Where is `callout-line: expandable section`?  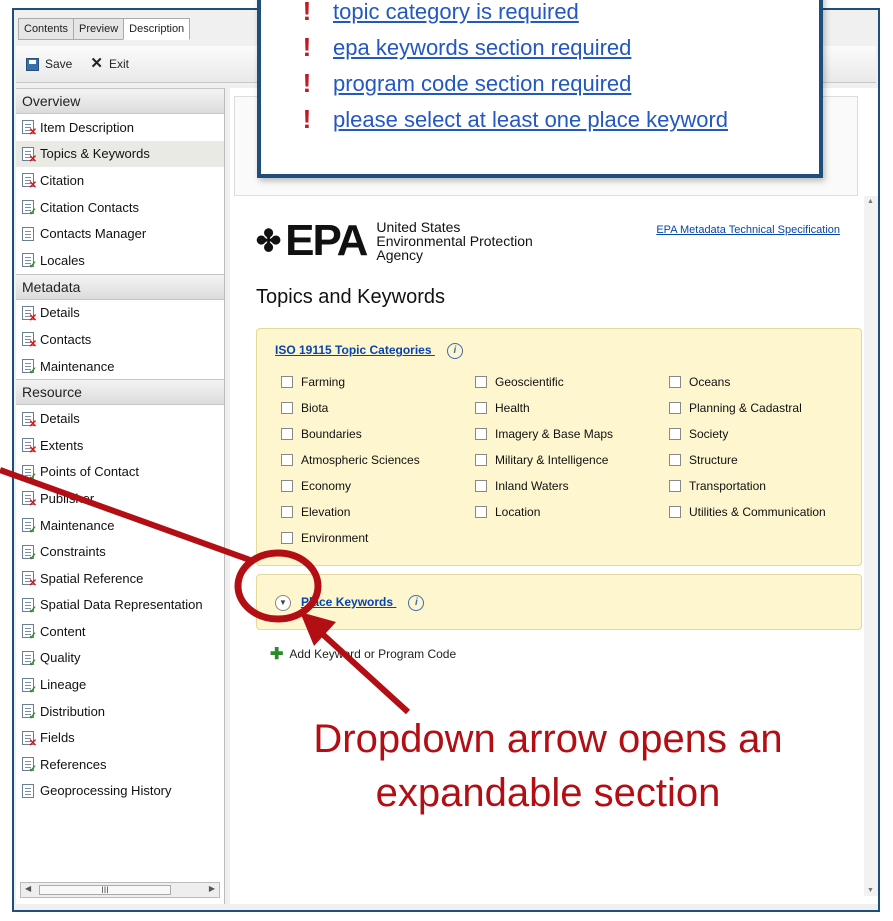
callout-line: expandable section is located at coordinates (548, 793).